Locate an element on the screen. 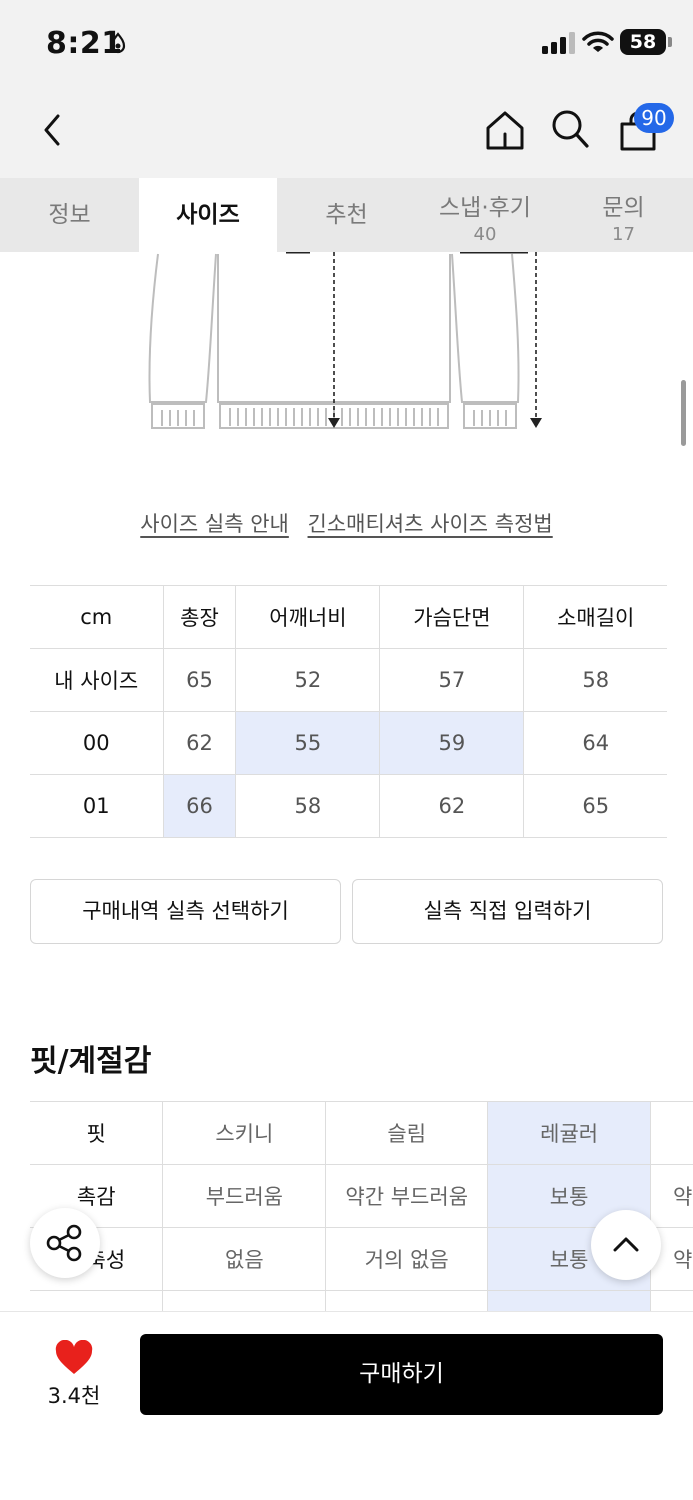 This screenshot has height=1500, width=693. fit-option-selected is located at coordinates (569, 1300).